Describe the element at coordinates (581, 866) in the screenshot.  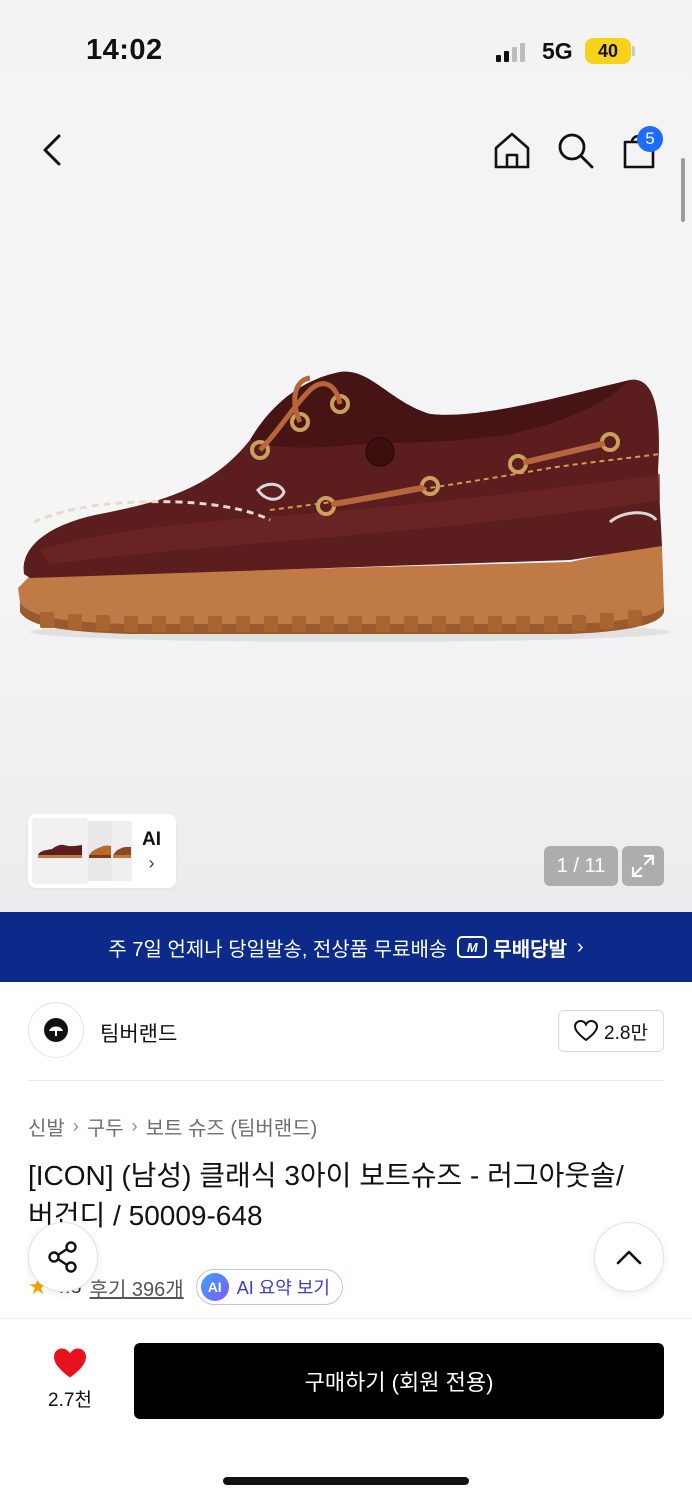
I see `image-pager: 1 / 11` at that location.